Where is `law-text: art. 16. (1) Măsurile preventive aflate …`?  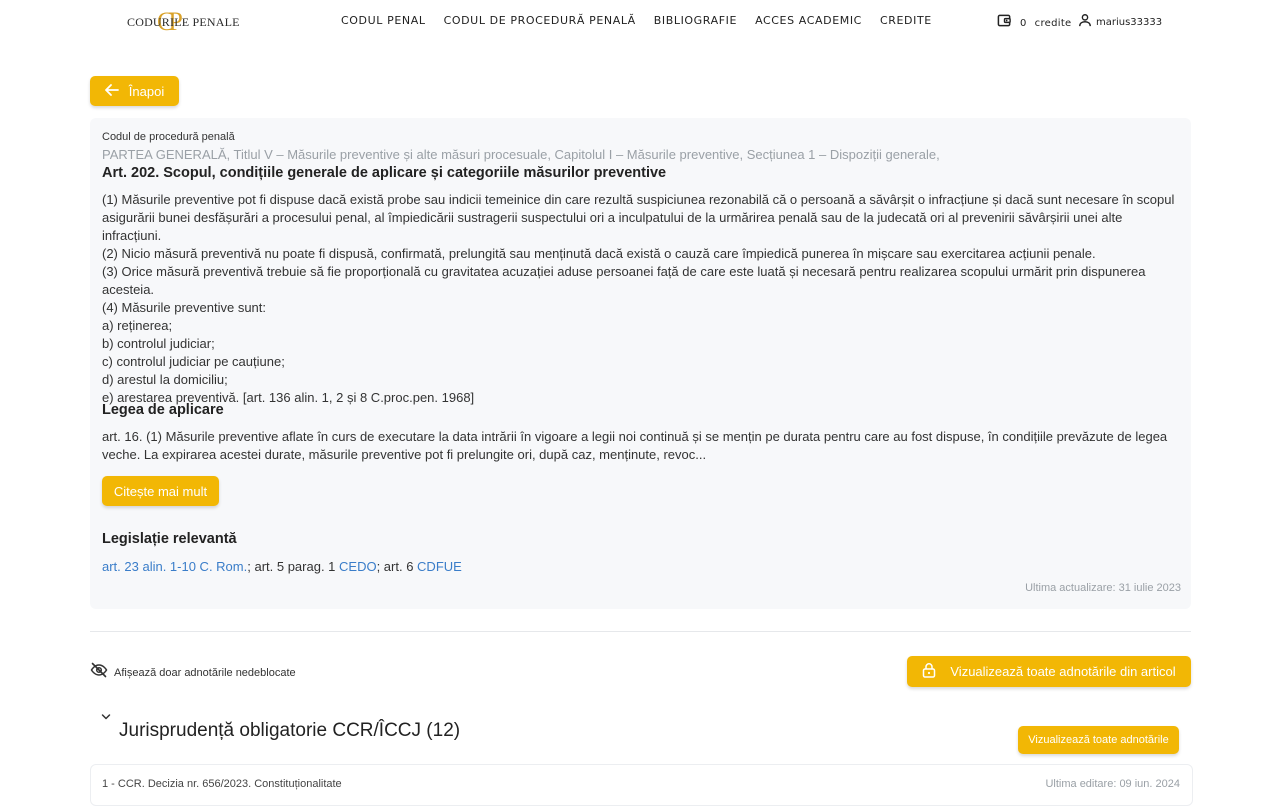 law-text: art. 16. (1) Măsurile preventive aflate … is located at coordinates (635, 445).